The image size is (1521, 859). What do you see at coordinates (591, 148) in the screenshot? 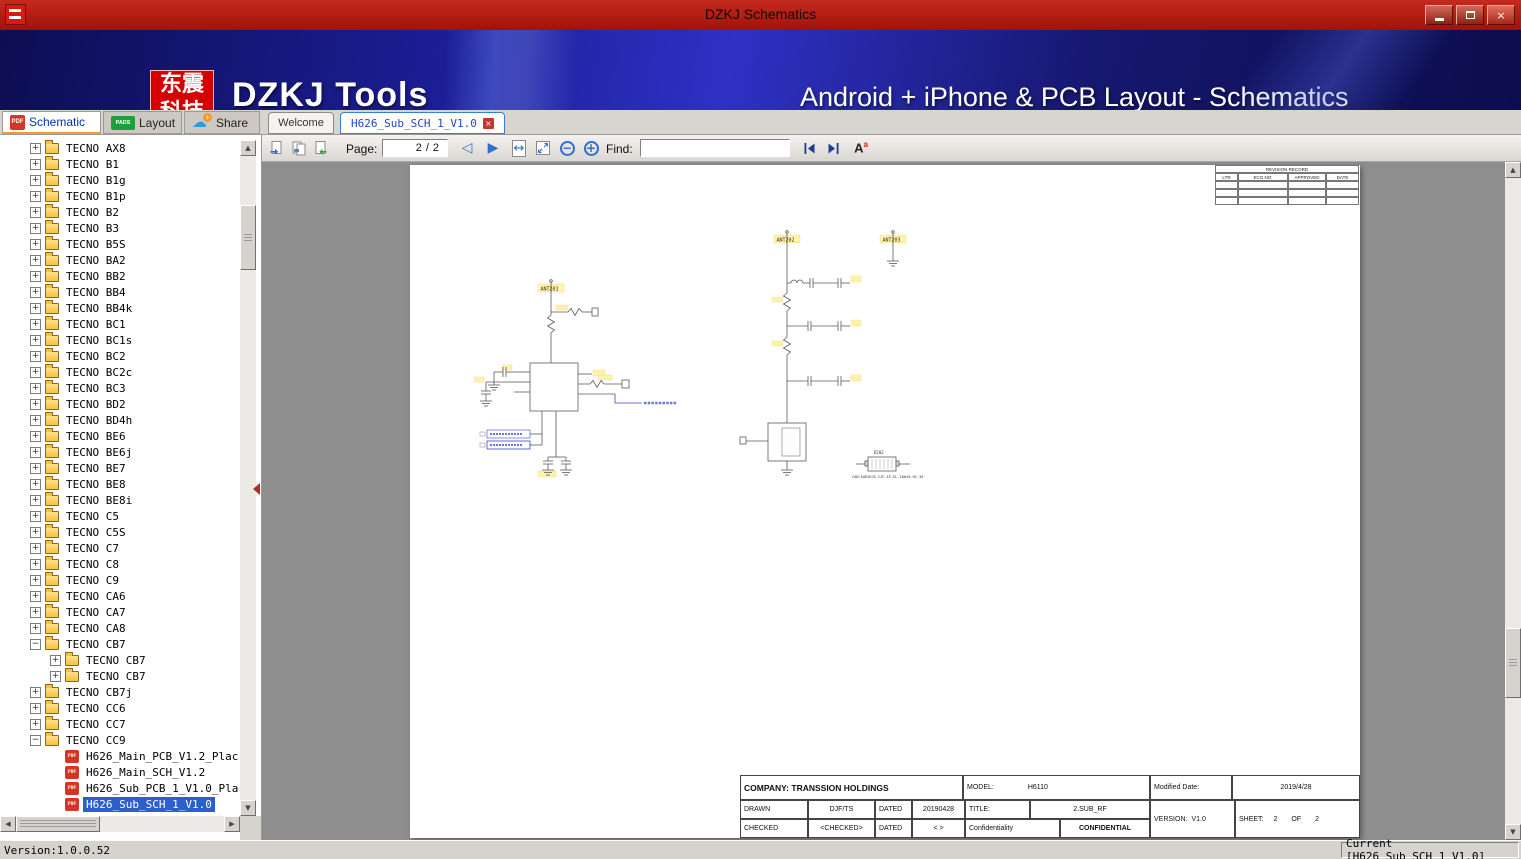
I see `zoom-in-button: +` at bounding box center [591, 148].